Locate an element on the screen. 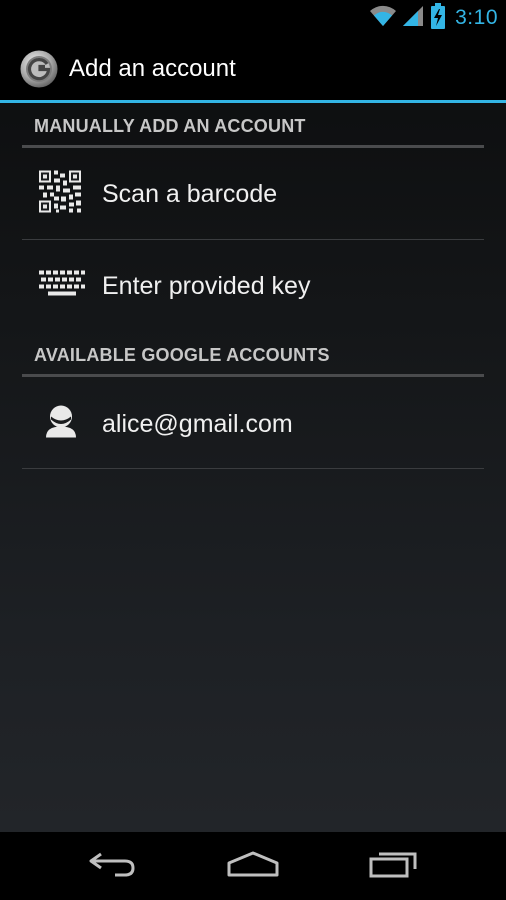  battery-charging-icon is located at coordinates (438, 18).